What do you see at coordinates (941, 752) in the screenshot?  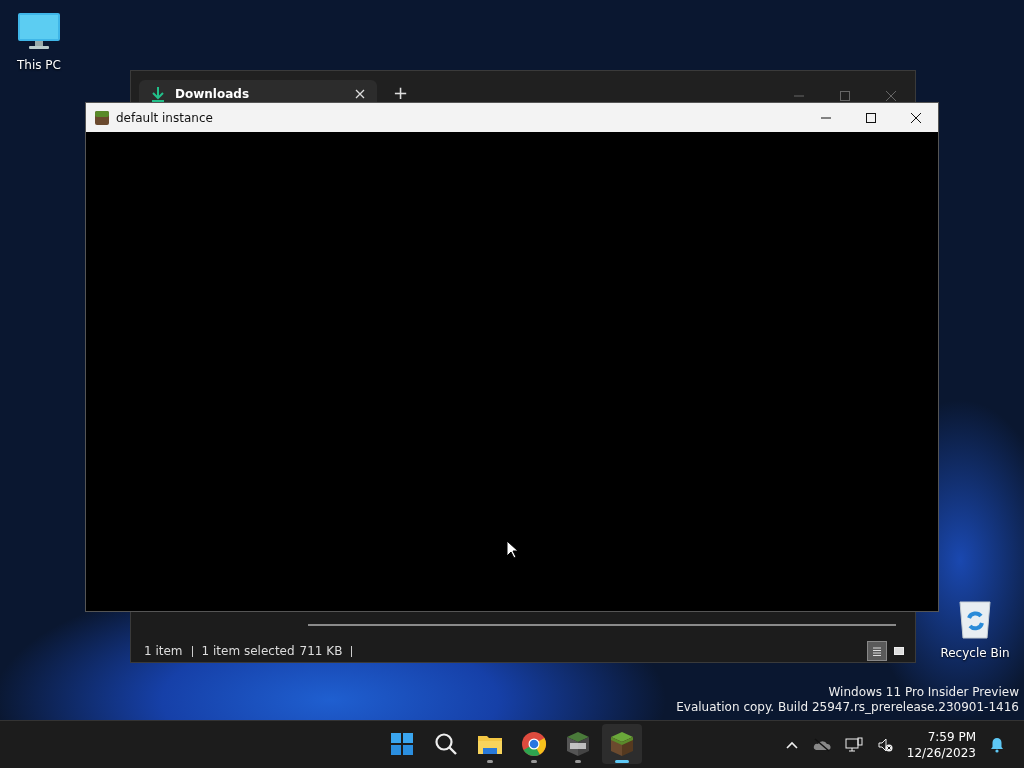 I see `clock-date: 12/26/2023` at bounding box center [941, 752].